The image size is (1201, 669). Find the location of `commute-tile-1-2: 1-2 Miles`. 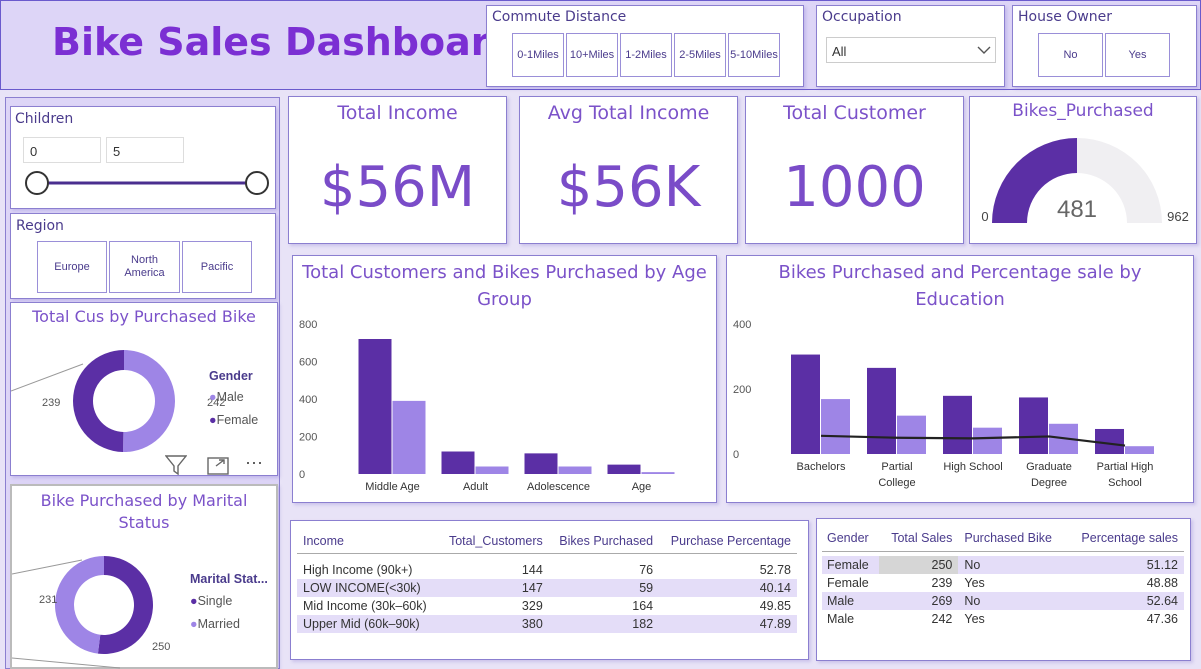

commute-tile-1-2: 1-2 Miles is located at coordinates (646, 55).